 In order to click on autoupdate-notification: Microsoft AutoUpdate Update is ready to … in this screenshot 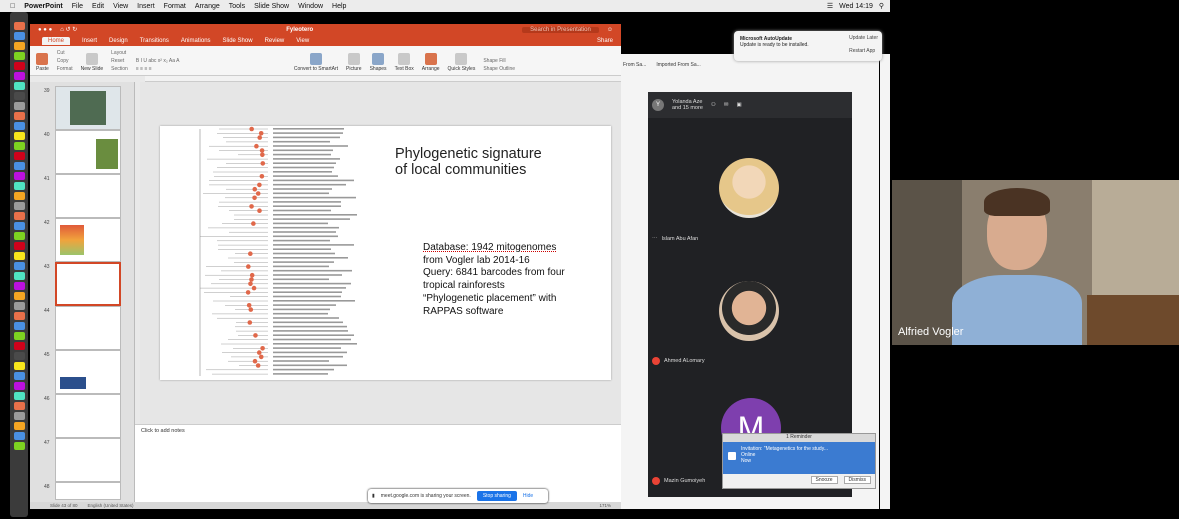, I will do `click(808, 46)`.